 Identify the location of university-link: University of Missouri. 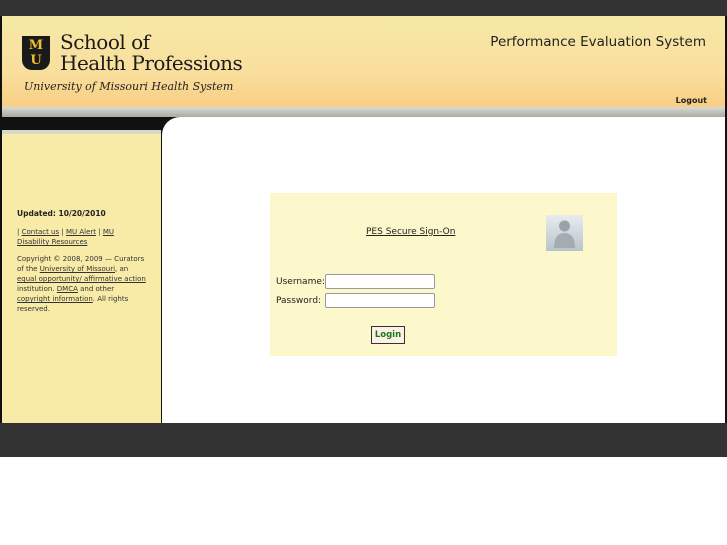
(77, 269).